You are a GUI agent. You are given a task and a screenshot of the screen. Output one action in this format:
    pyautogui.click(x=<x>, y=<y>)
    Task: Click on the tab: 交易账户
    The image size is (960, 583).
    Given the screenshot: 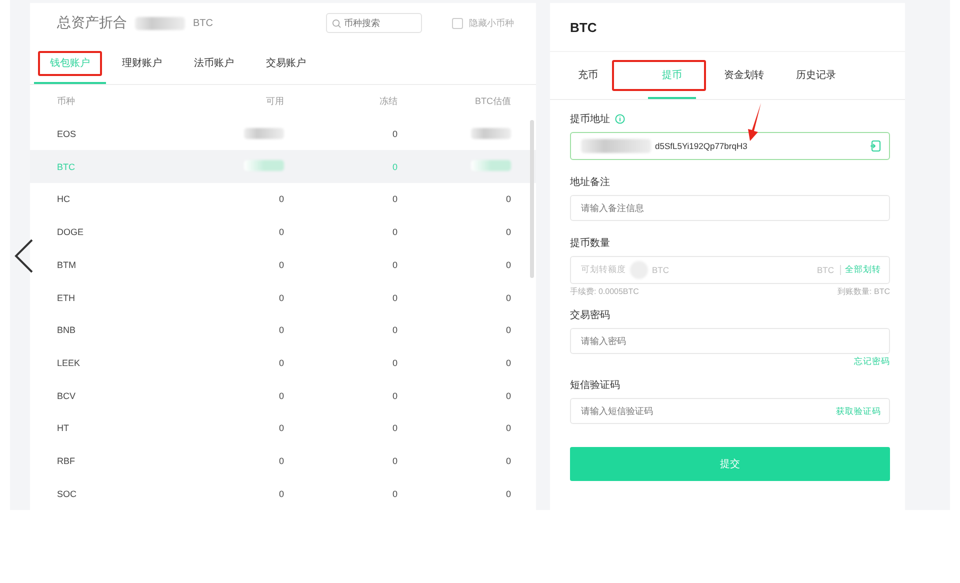 What is the action you would take?
    pyautogui.click(x=286, y=63)
    